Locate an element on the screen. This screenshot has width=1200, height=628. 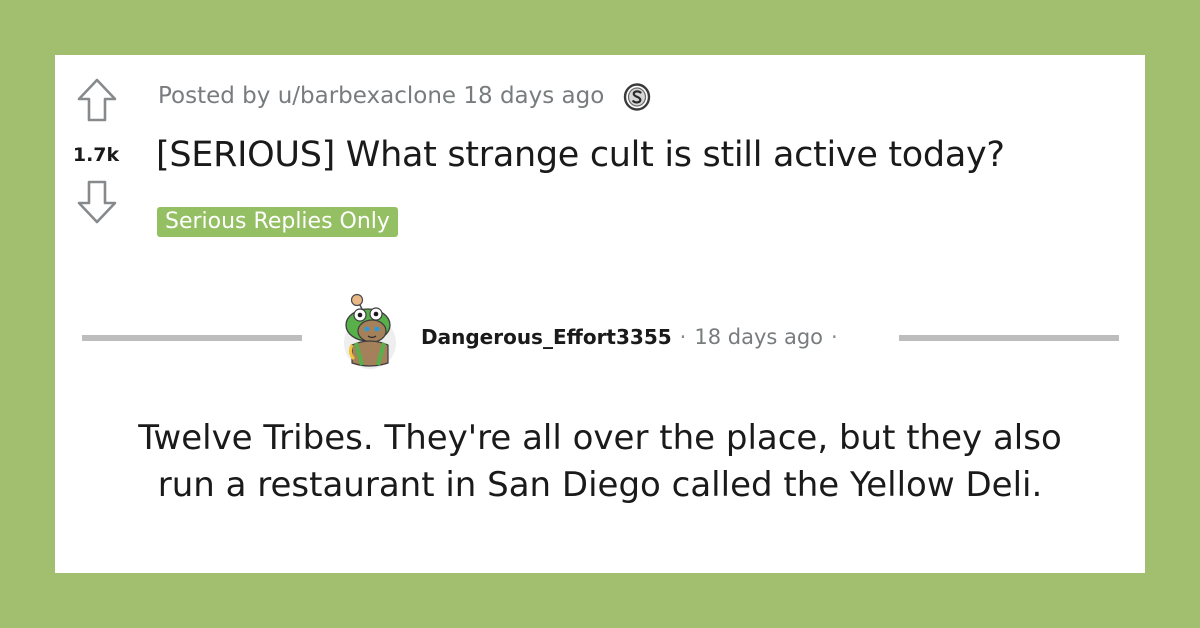
posted-by-text: Posted by u/barbexaclone 18 days ago is located at coordinates (381, 96).